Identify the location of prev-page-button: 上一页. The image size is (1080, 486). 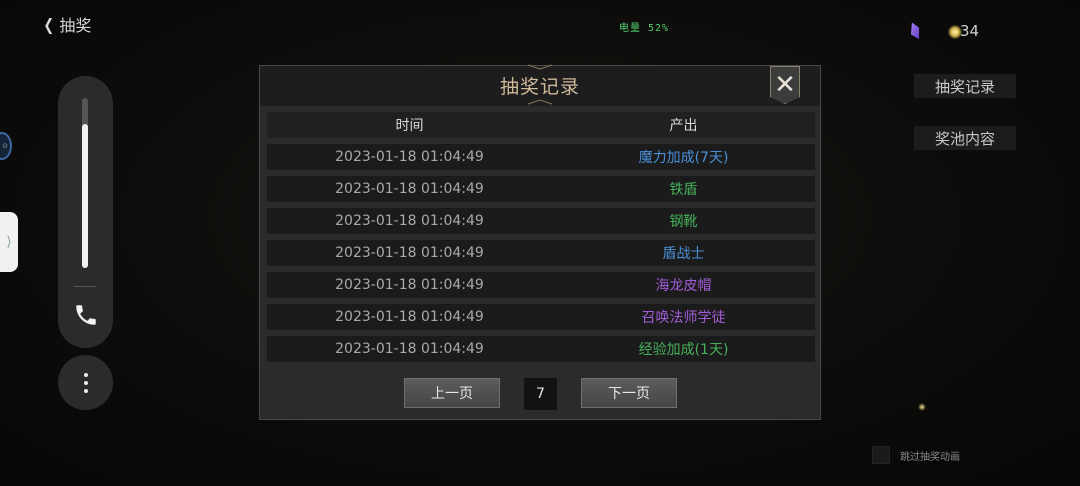
(452, 393).